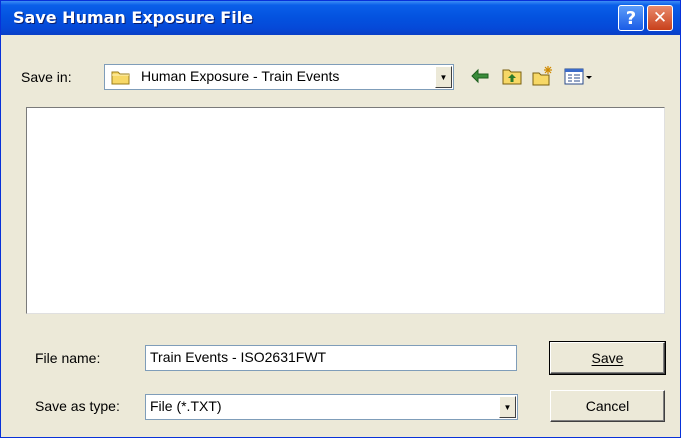 The height and width of the screenshot is (438, 681). What do you see at coordinates (331, 407) in the screenshot?
I see `save-as-type-dropdown: File (*.TXT) ▼` at bounding box center [331, 407].